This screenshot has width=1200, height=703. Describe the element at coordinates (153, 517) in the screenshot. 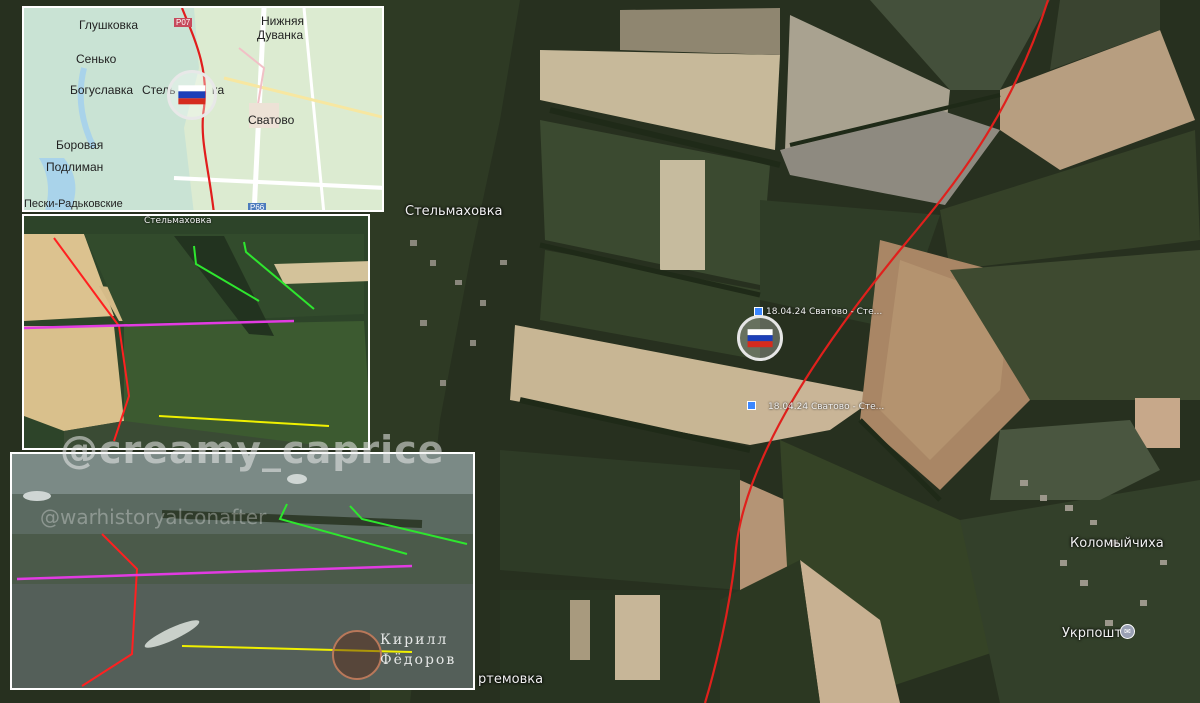

I see `watermark-secondary: @warhistoryalconafter` at that location.